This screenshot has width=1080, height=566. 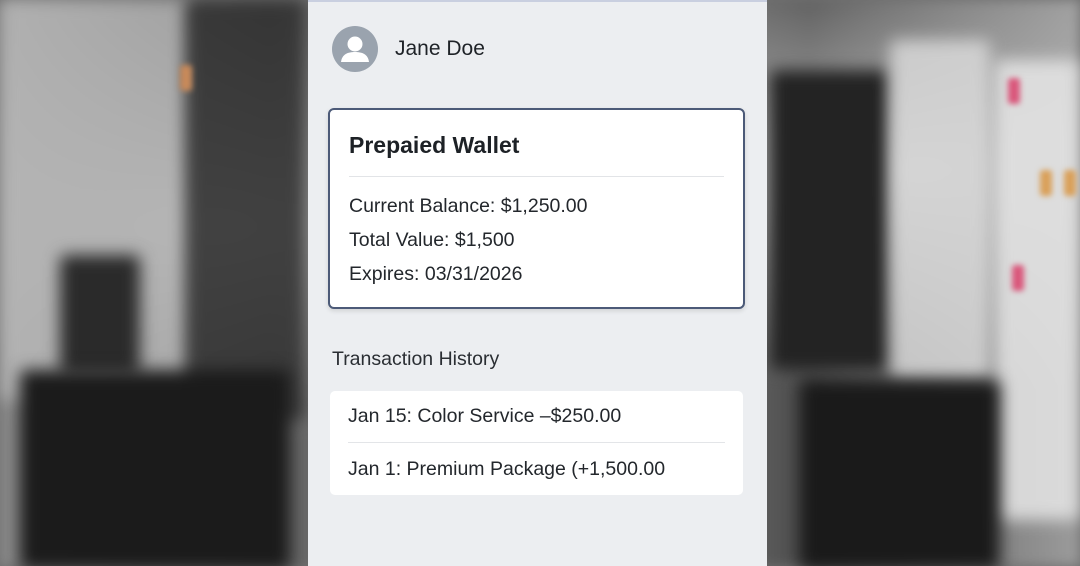 What do you see at coordinates (355, 49) in the screenshot?
I see `user-icon` at bounding box center [355, 49].